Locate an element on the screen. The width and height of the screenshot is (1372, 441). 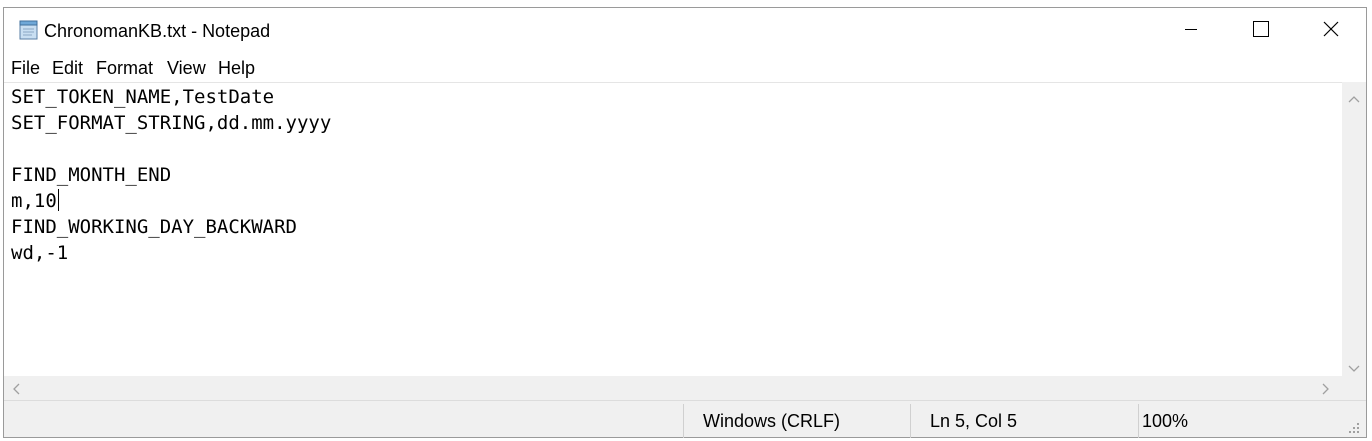
maximize-icon is located at coordinates (1261, 31).